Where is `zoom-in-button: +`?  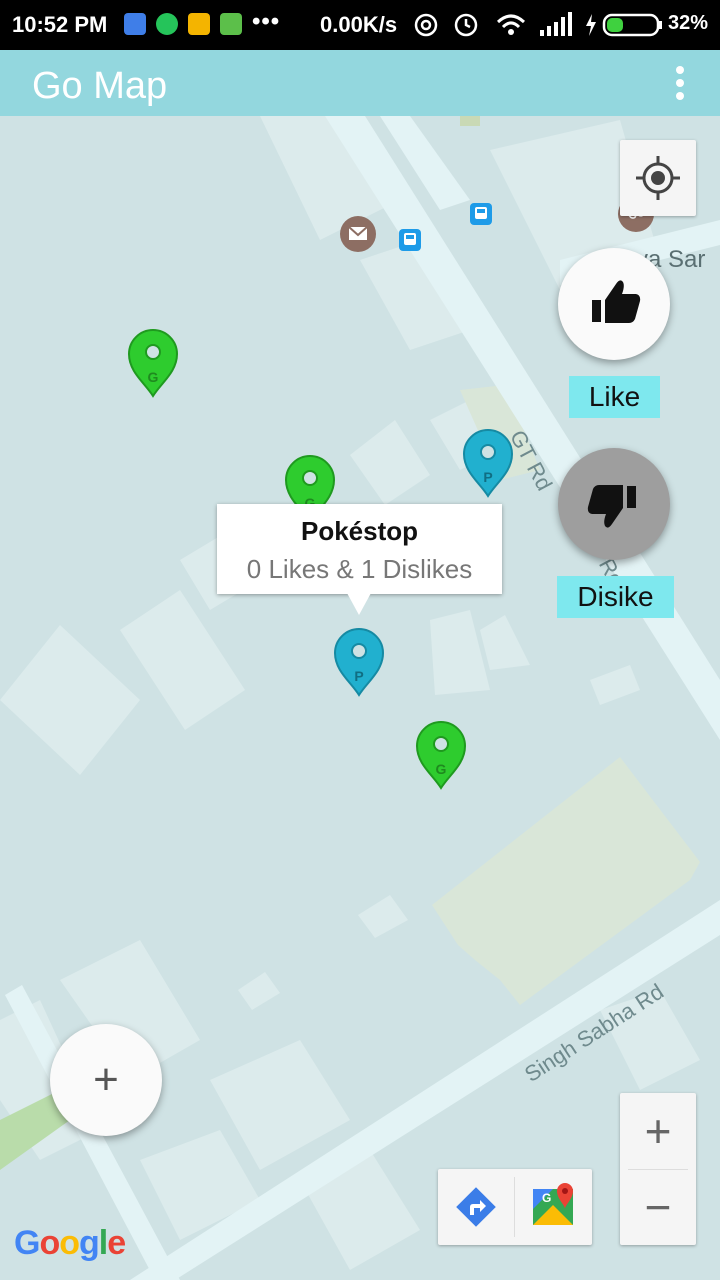 zoom-in-button: + is located at coordinates (658, 1131).